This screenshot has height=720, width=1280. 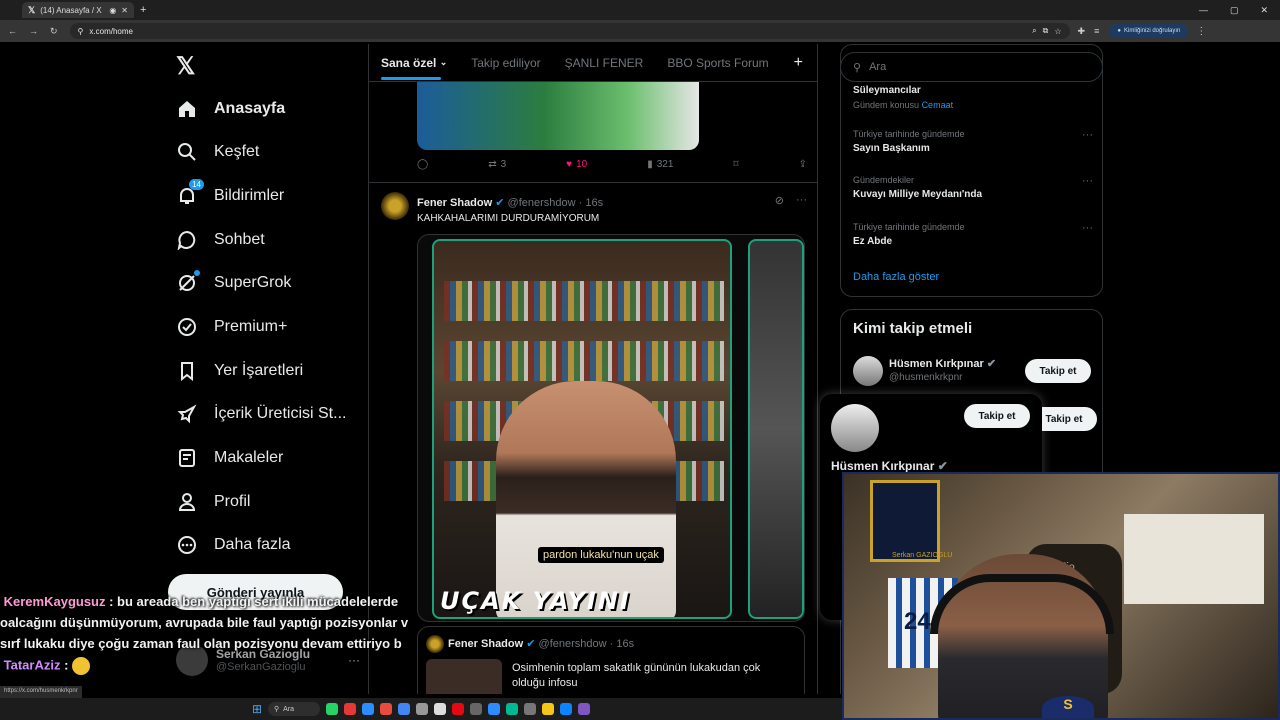 What do you see at coordinates (33, 31) in the screenshot?
I see `forward-icon: →` at bounding box center [33, 31].